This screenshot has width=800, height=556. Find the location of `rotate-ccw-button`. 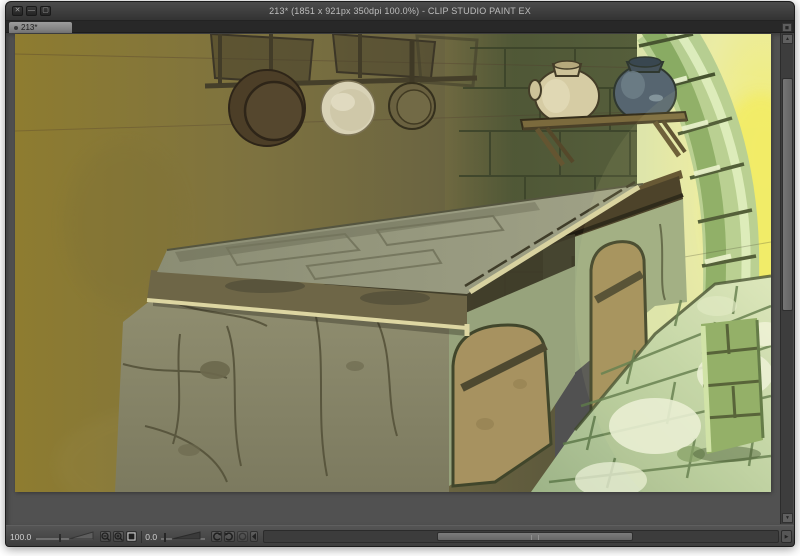

rotate-ccw-button is located at coordinates (217, 536).